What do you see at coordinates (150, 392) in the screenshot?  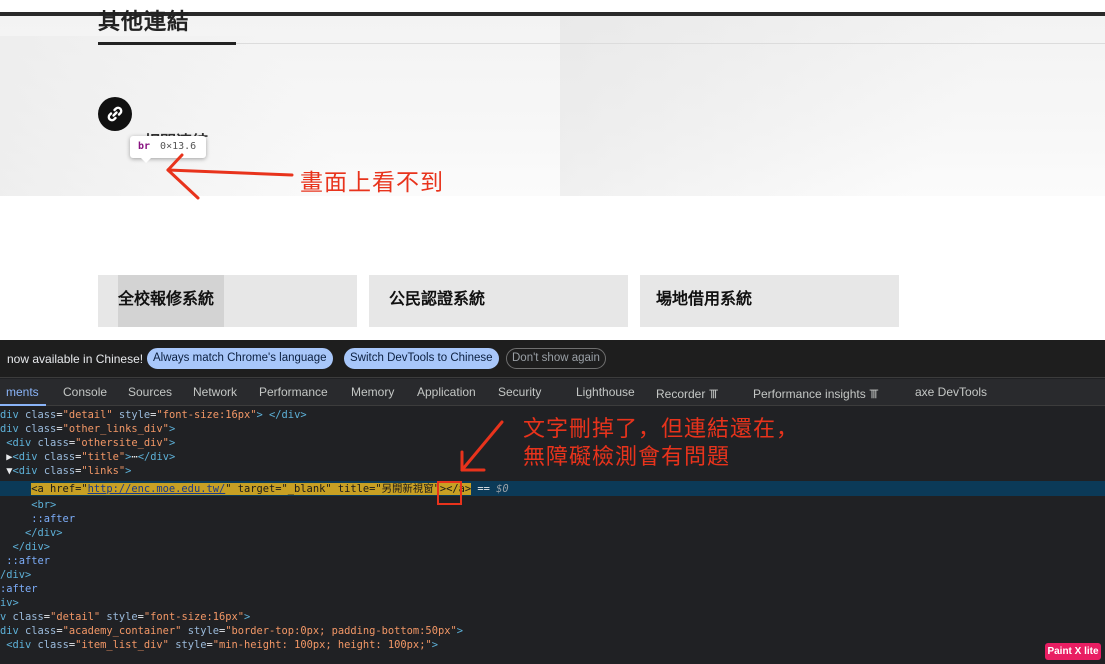 I see `tab-sources: Sources` at bounding box center [150, 392].